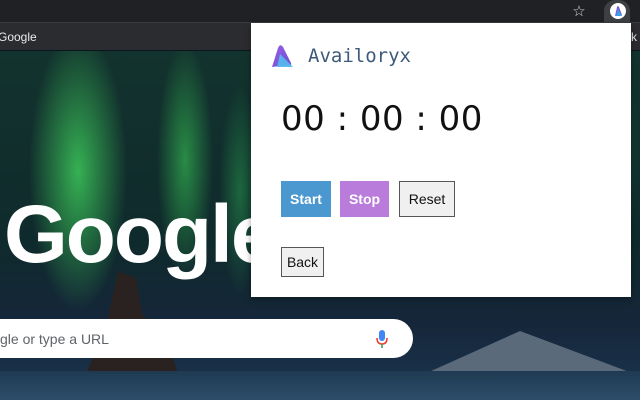  I want to click on bookmark-google: Google, so click(18, 37).